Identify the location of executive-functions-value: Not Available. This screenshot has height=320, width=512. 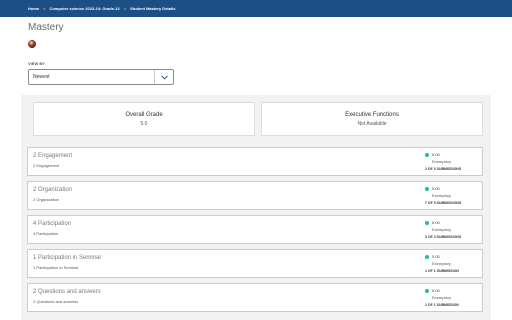
(372, 123).